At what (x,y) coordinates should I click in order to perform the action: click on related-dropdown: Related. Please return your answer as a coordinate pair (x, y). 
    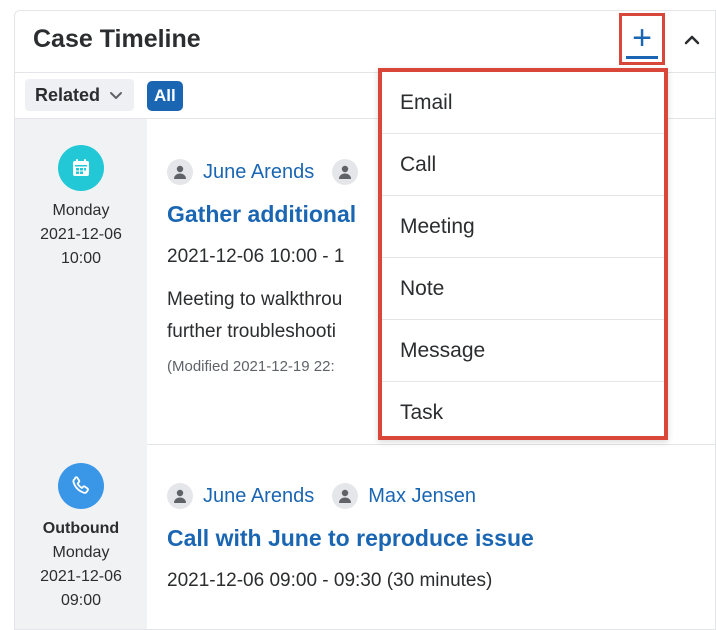
    Looking at the image, I should click on (80, 95).